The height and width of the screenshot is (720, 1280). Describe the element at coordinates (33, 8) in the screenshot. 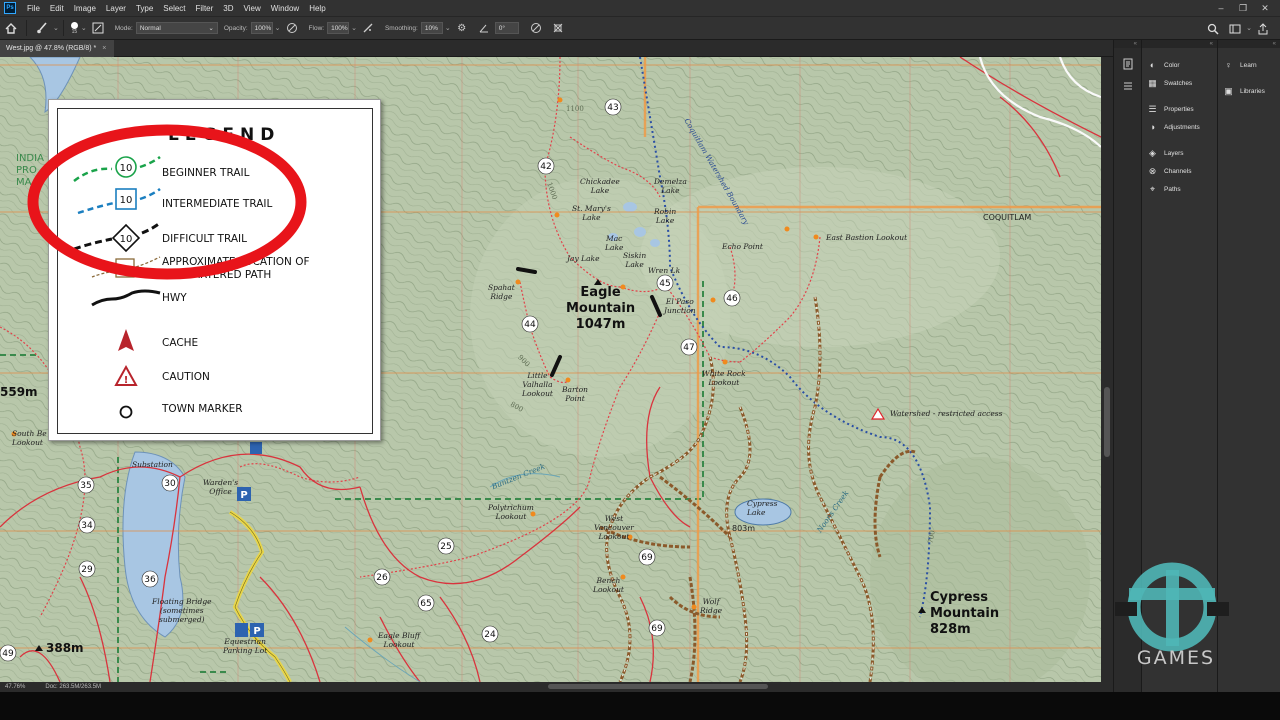

I see `menu-file: File` at that location.